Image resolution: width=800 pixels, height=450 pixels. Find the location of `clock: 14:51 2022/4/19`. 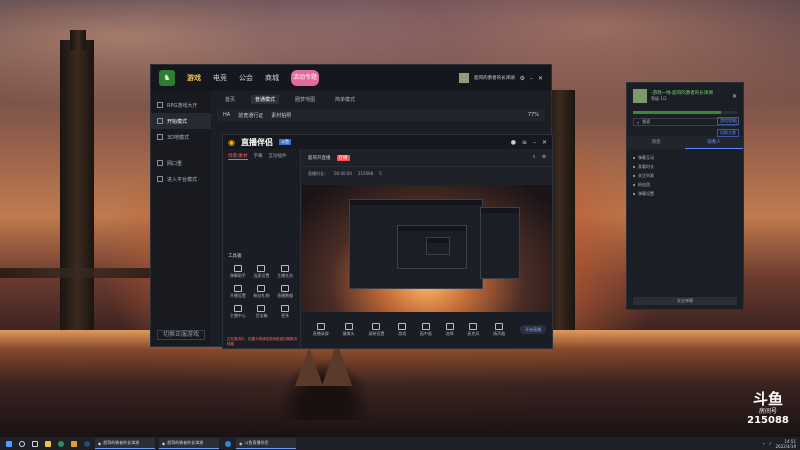

clock: 14:51 2022/4/19 is located at coordinates (785, 444).